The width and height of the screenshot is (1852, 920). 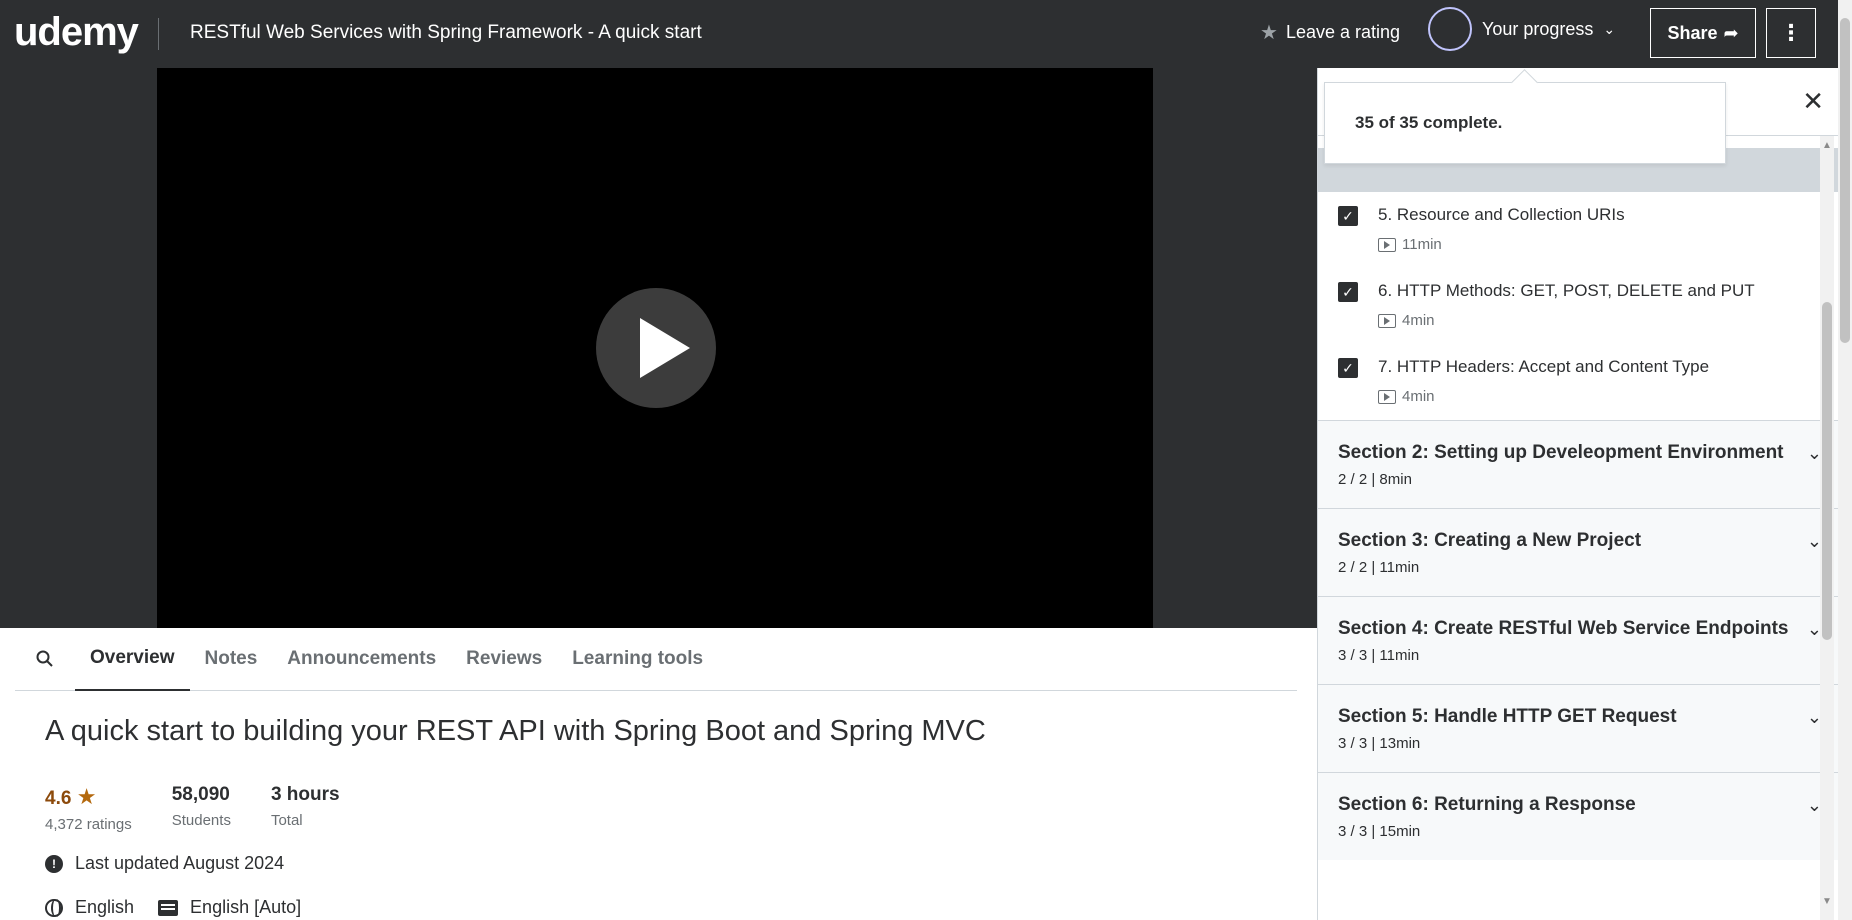 What do you see at coordinates (1692, 32) in the screenshot?
I see `share-label: Share` at bounding box center [1692, 32].